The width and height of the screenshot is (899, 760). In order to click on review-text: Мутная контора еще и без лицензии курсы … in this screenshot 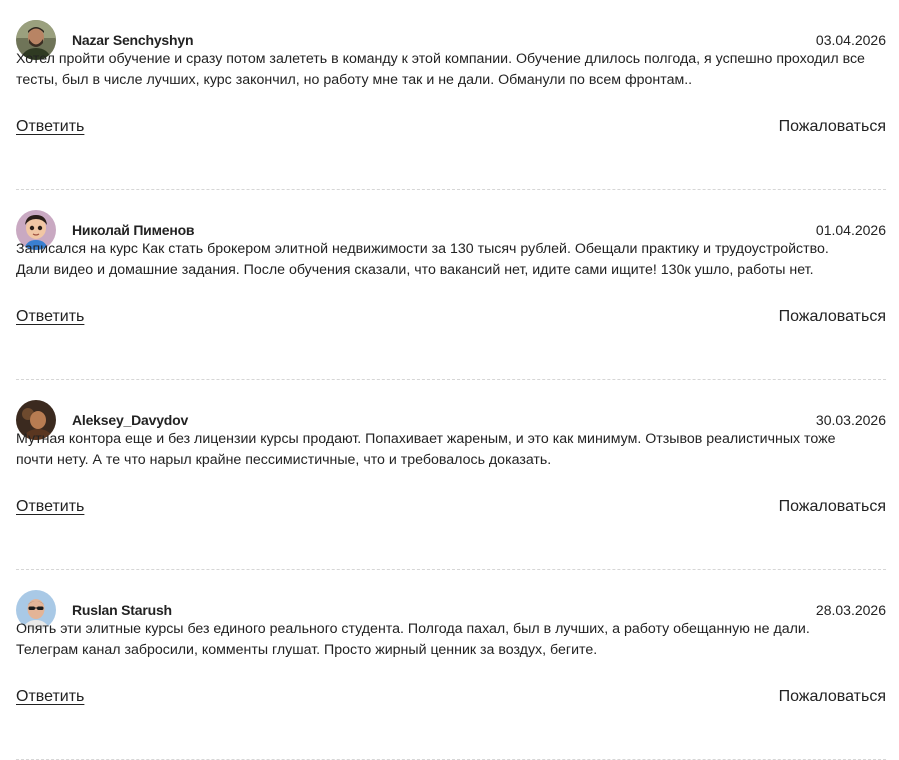, I will do `click(426, 449)`.